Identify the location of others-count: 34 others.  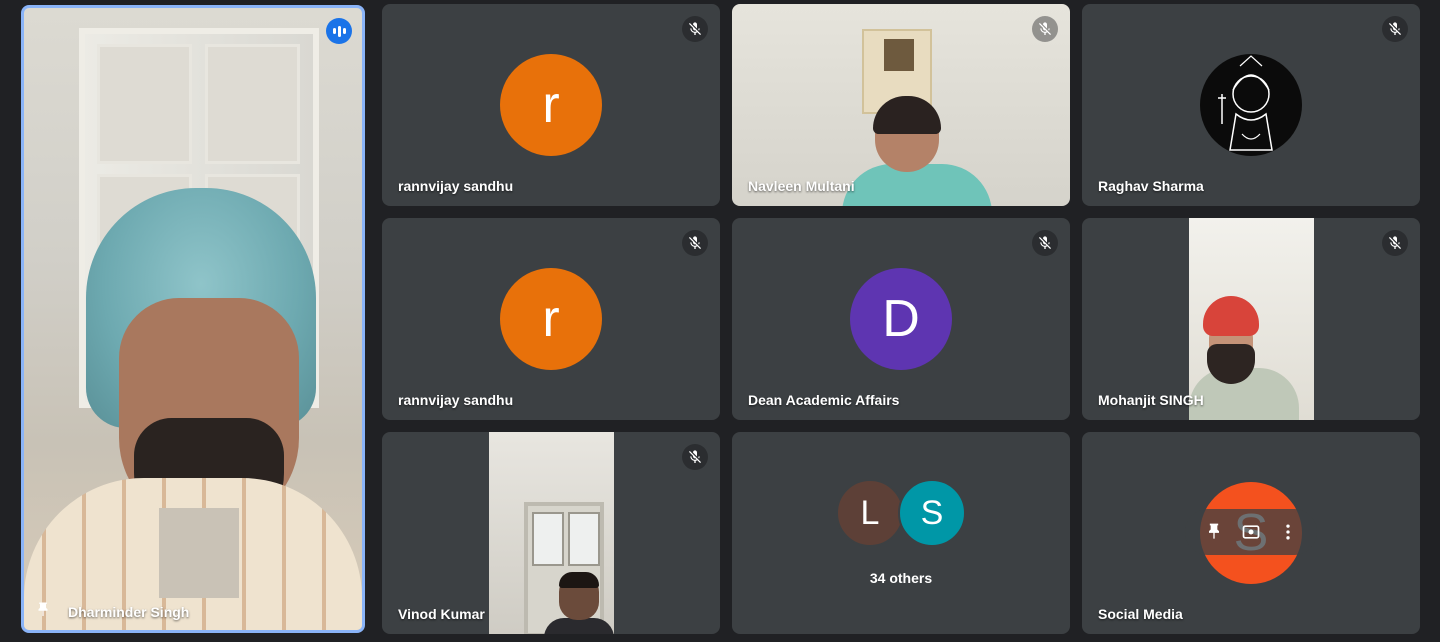
(901, 578).